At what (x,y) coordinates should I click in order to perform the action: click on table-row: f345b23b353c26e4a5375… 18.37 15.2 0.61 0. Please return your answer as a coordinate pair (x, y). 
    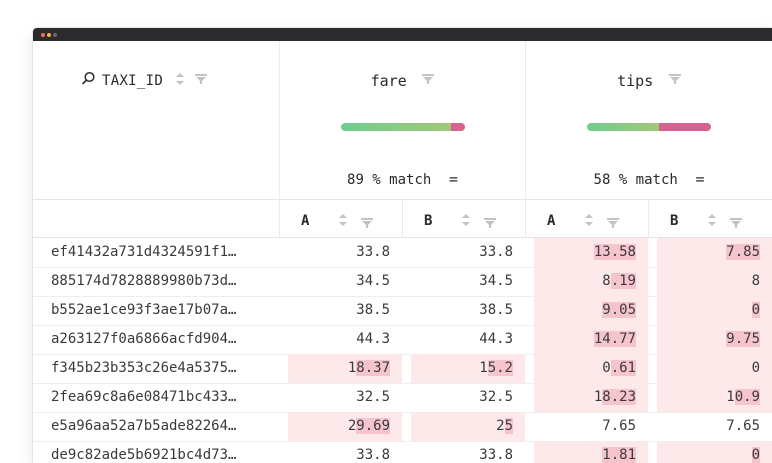
    Looking at the image, I should click on (402, 369).